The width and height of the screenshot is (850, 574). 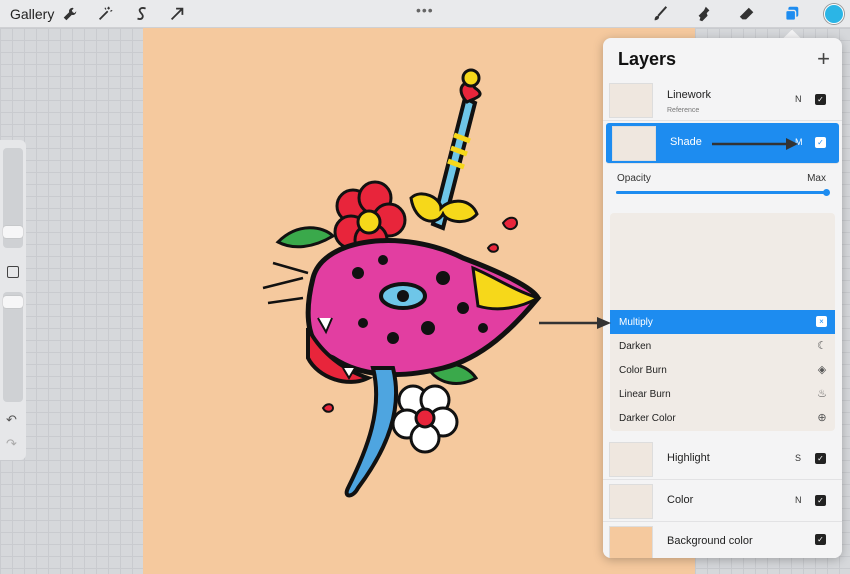 I want to click on opacity-fill, so click(x=722, y=192).